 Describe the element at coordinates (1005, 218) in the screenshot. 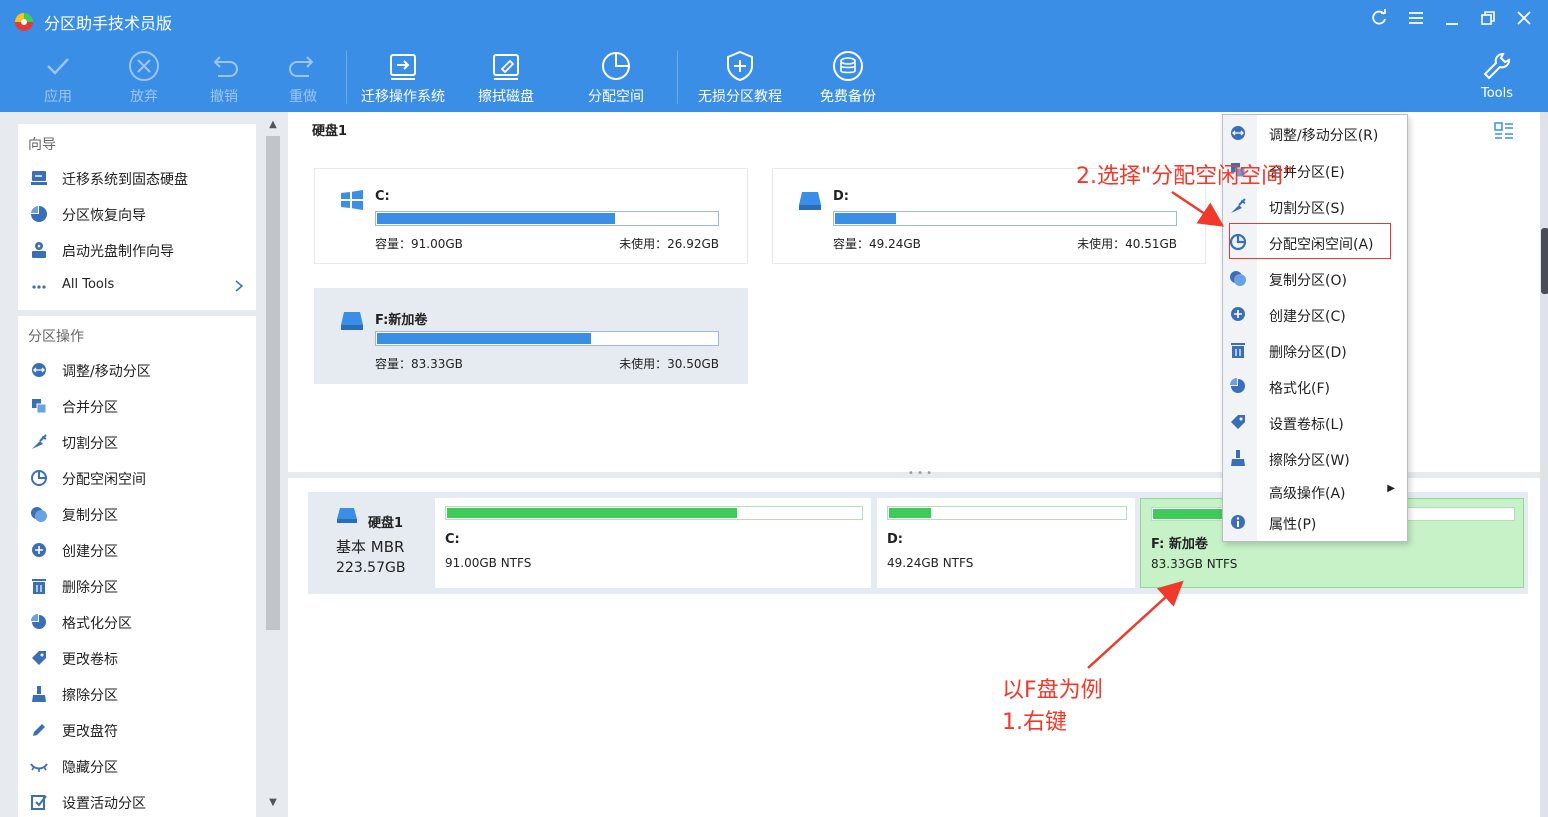

I see `partition-usage-bar` at that location.